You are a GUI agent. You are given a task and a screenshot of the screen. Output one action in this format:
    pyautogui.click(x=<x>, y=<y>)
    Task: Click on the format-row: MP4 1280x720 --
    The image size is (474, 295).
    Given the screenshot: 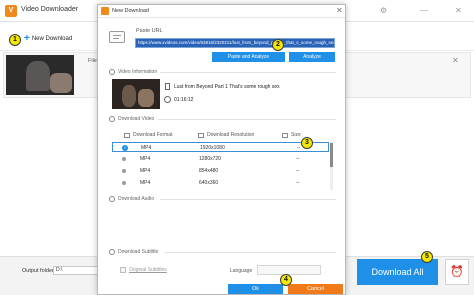 What is the action you would take?
    pyautogui.click(x=220, y=159)
    